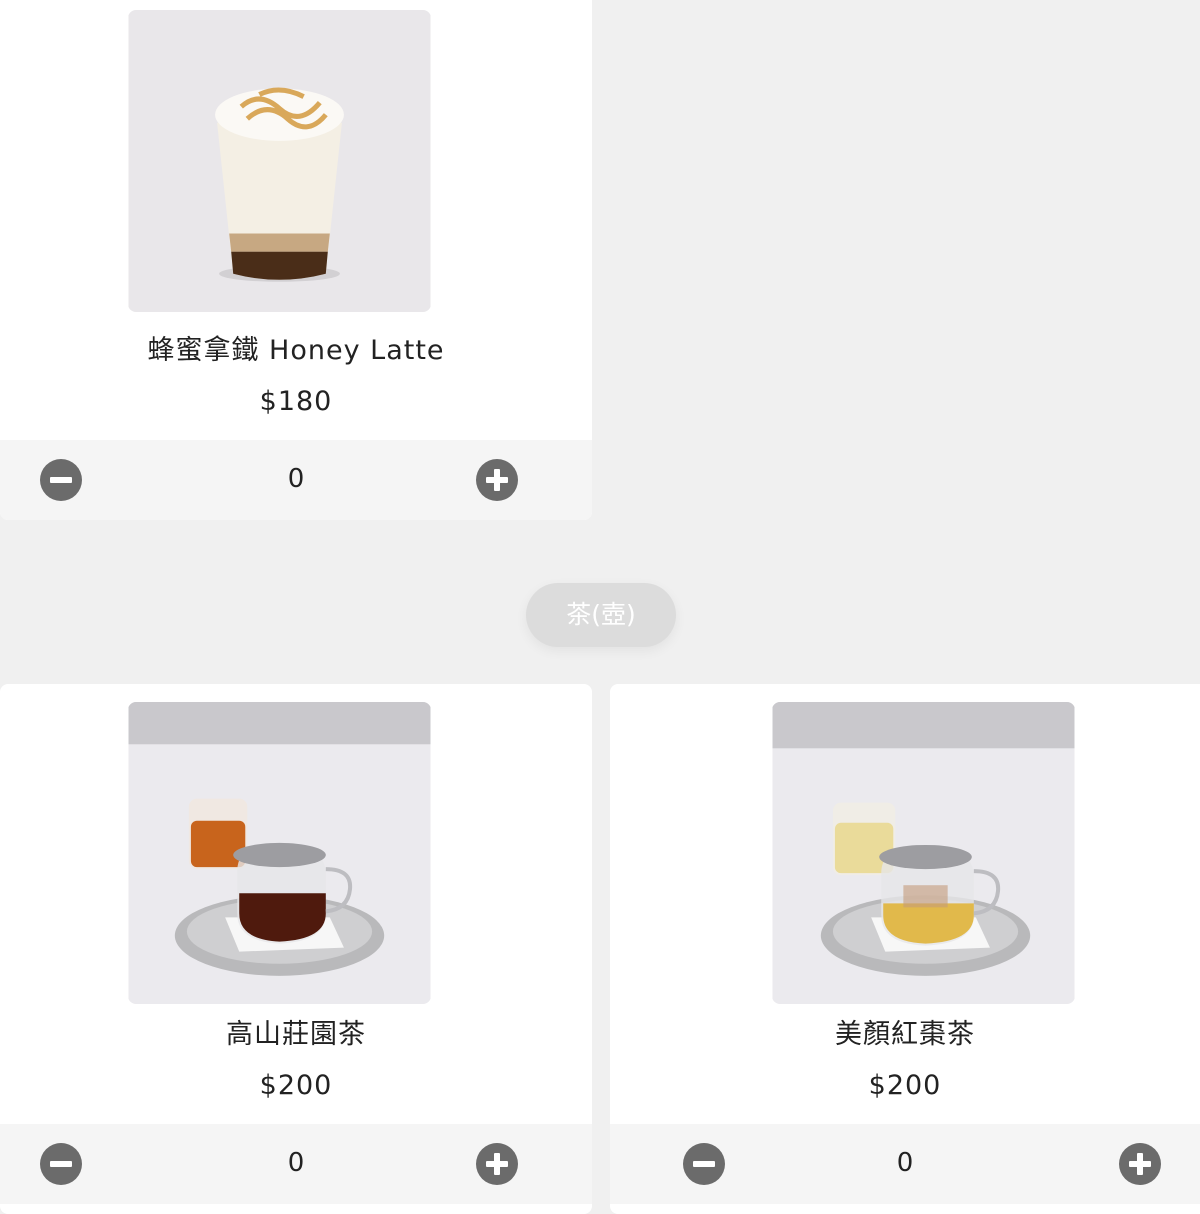 The image size is (1200, 1214). Describe the element at coordinates (279, 161) in the screenshot. I see `product-image-honey-latte` at that location.